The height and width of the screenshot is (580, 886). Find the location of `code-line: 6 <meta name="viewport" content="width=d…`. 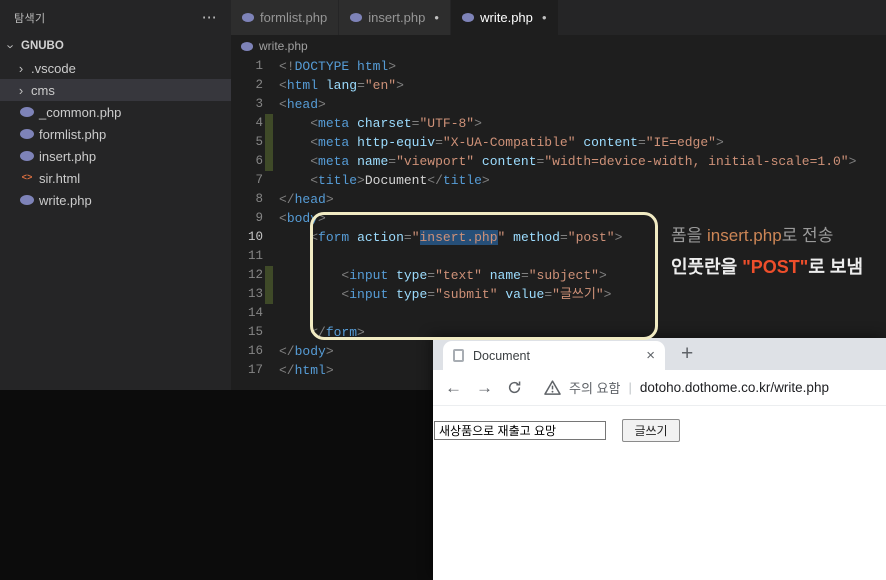

code-line: 6 <meta name="viewport" content="width=d… is located at coordinates (558, 161).